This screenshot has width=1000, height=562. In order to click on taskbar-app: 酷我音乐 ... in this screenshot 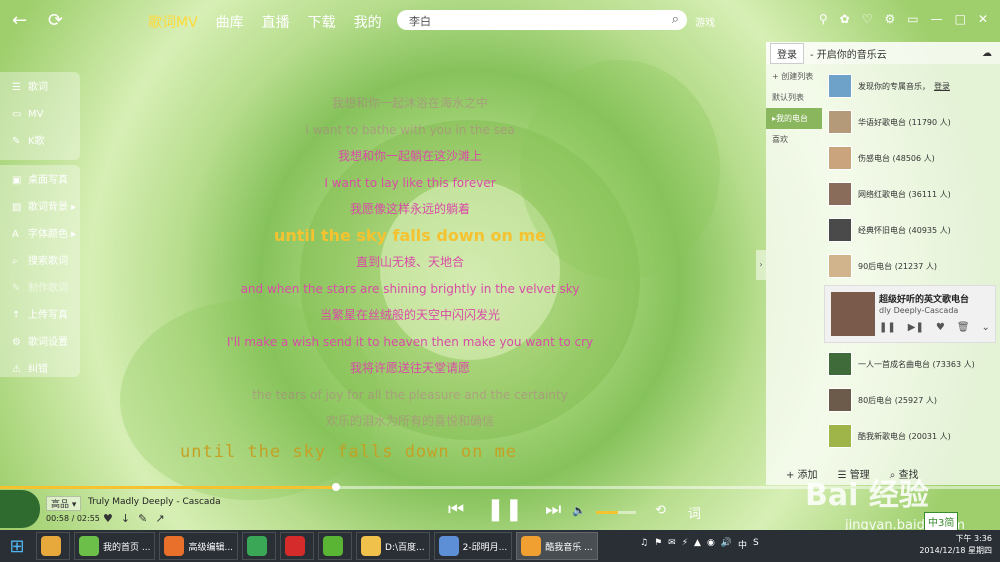, I will do `click(557, 546)`.